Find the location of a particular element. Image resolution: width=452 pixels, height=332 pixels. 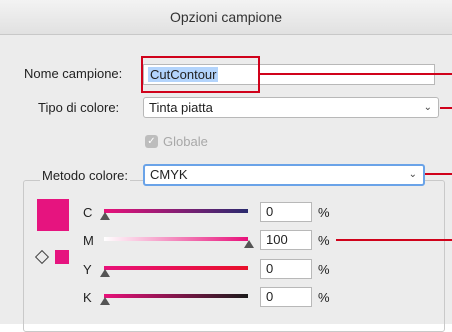

channel-y-input: 0 is located at coordinates (286, 269).